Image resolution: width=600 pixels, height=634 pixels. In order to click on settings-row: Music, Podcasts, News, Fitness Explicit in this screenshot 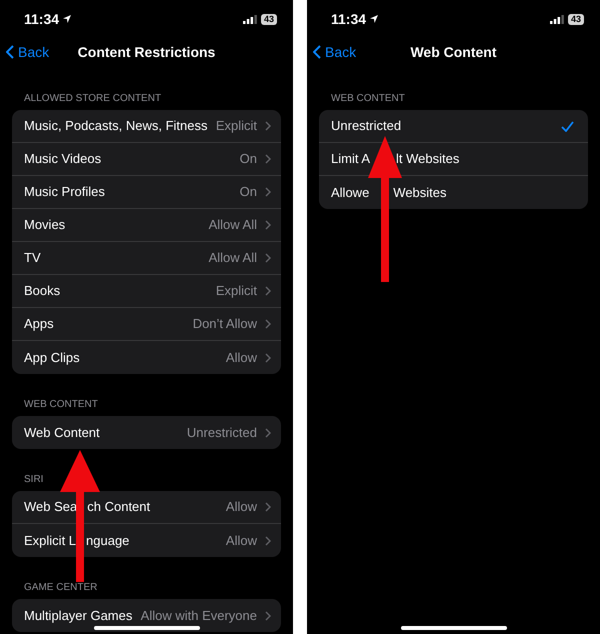, I will do `click(146, 126)`.